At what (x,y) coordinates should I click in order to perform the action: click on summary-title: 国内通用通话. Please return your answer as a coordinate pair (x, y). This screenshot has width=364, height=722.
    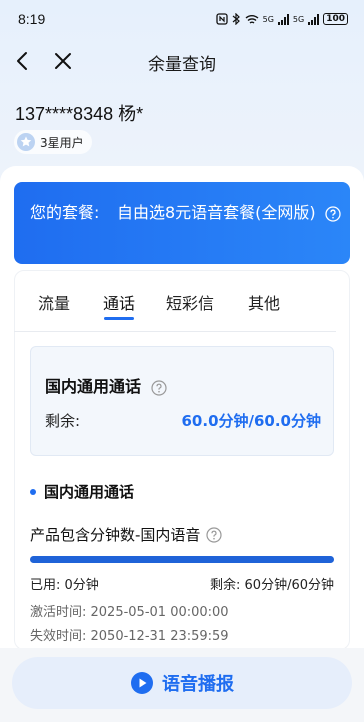
    Looking at the image, I should click on (93, 386).